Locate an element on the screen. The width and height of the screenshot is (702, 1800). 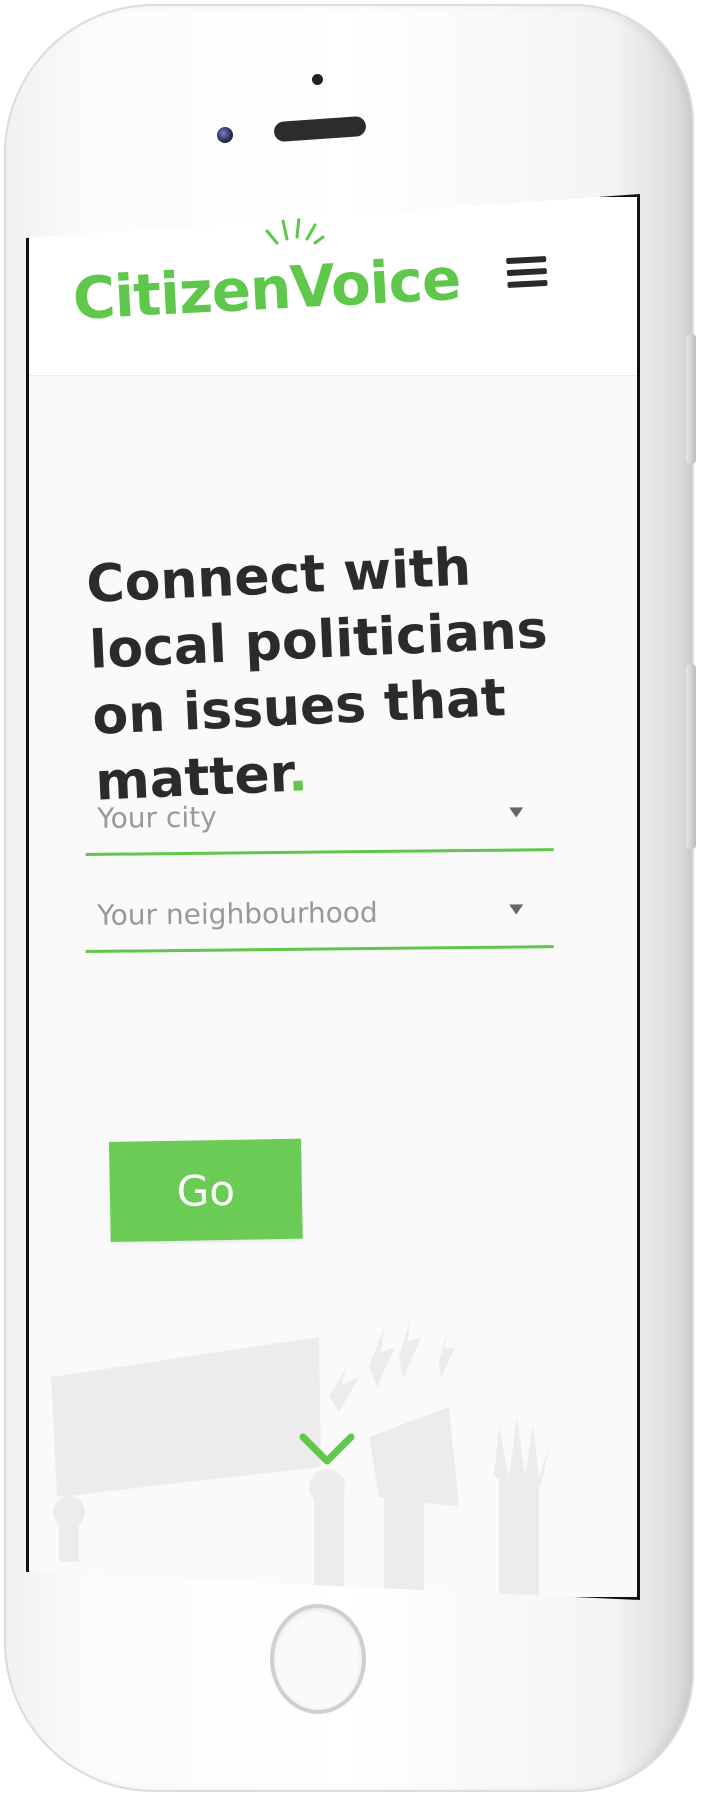
site-logo: CitizenVoice is located at coordinates (266, 289).